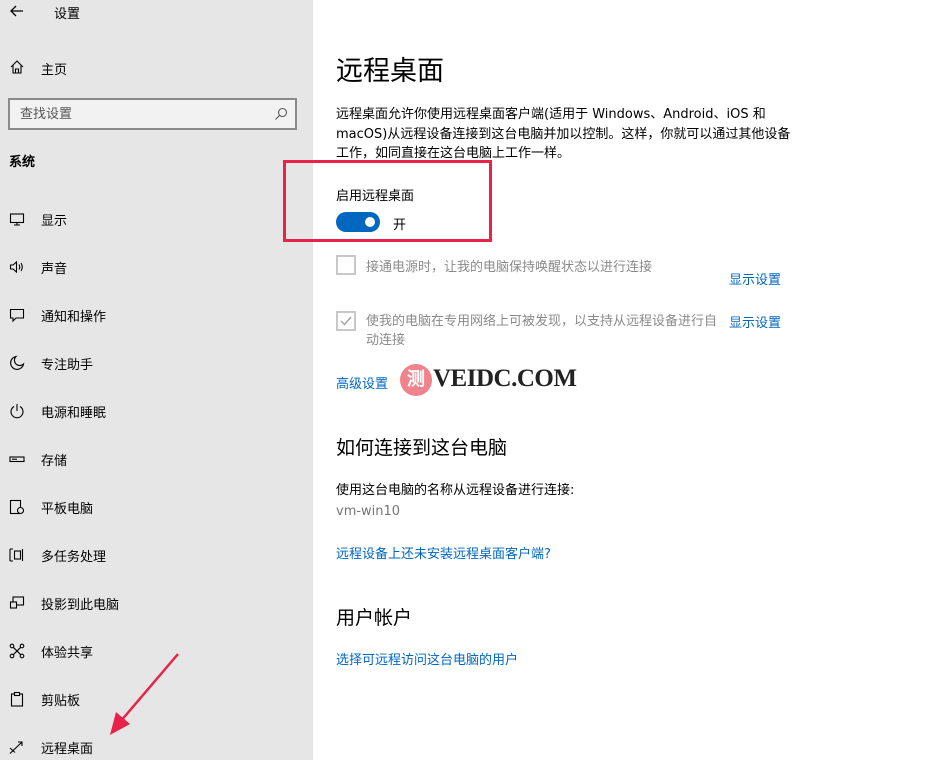 This screenshot has width=932, height=760. What do you see at coordinates (505, 378) in the screenshot?
I see `watermark-text: VEIDC.COM` at bounding box center [505, 378].